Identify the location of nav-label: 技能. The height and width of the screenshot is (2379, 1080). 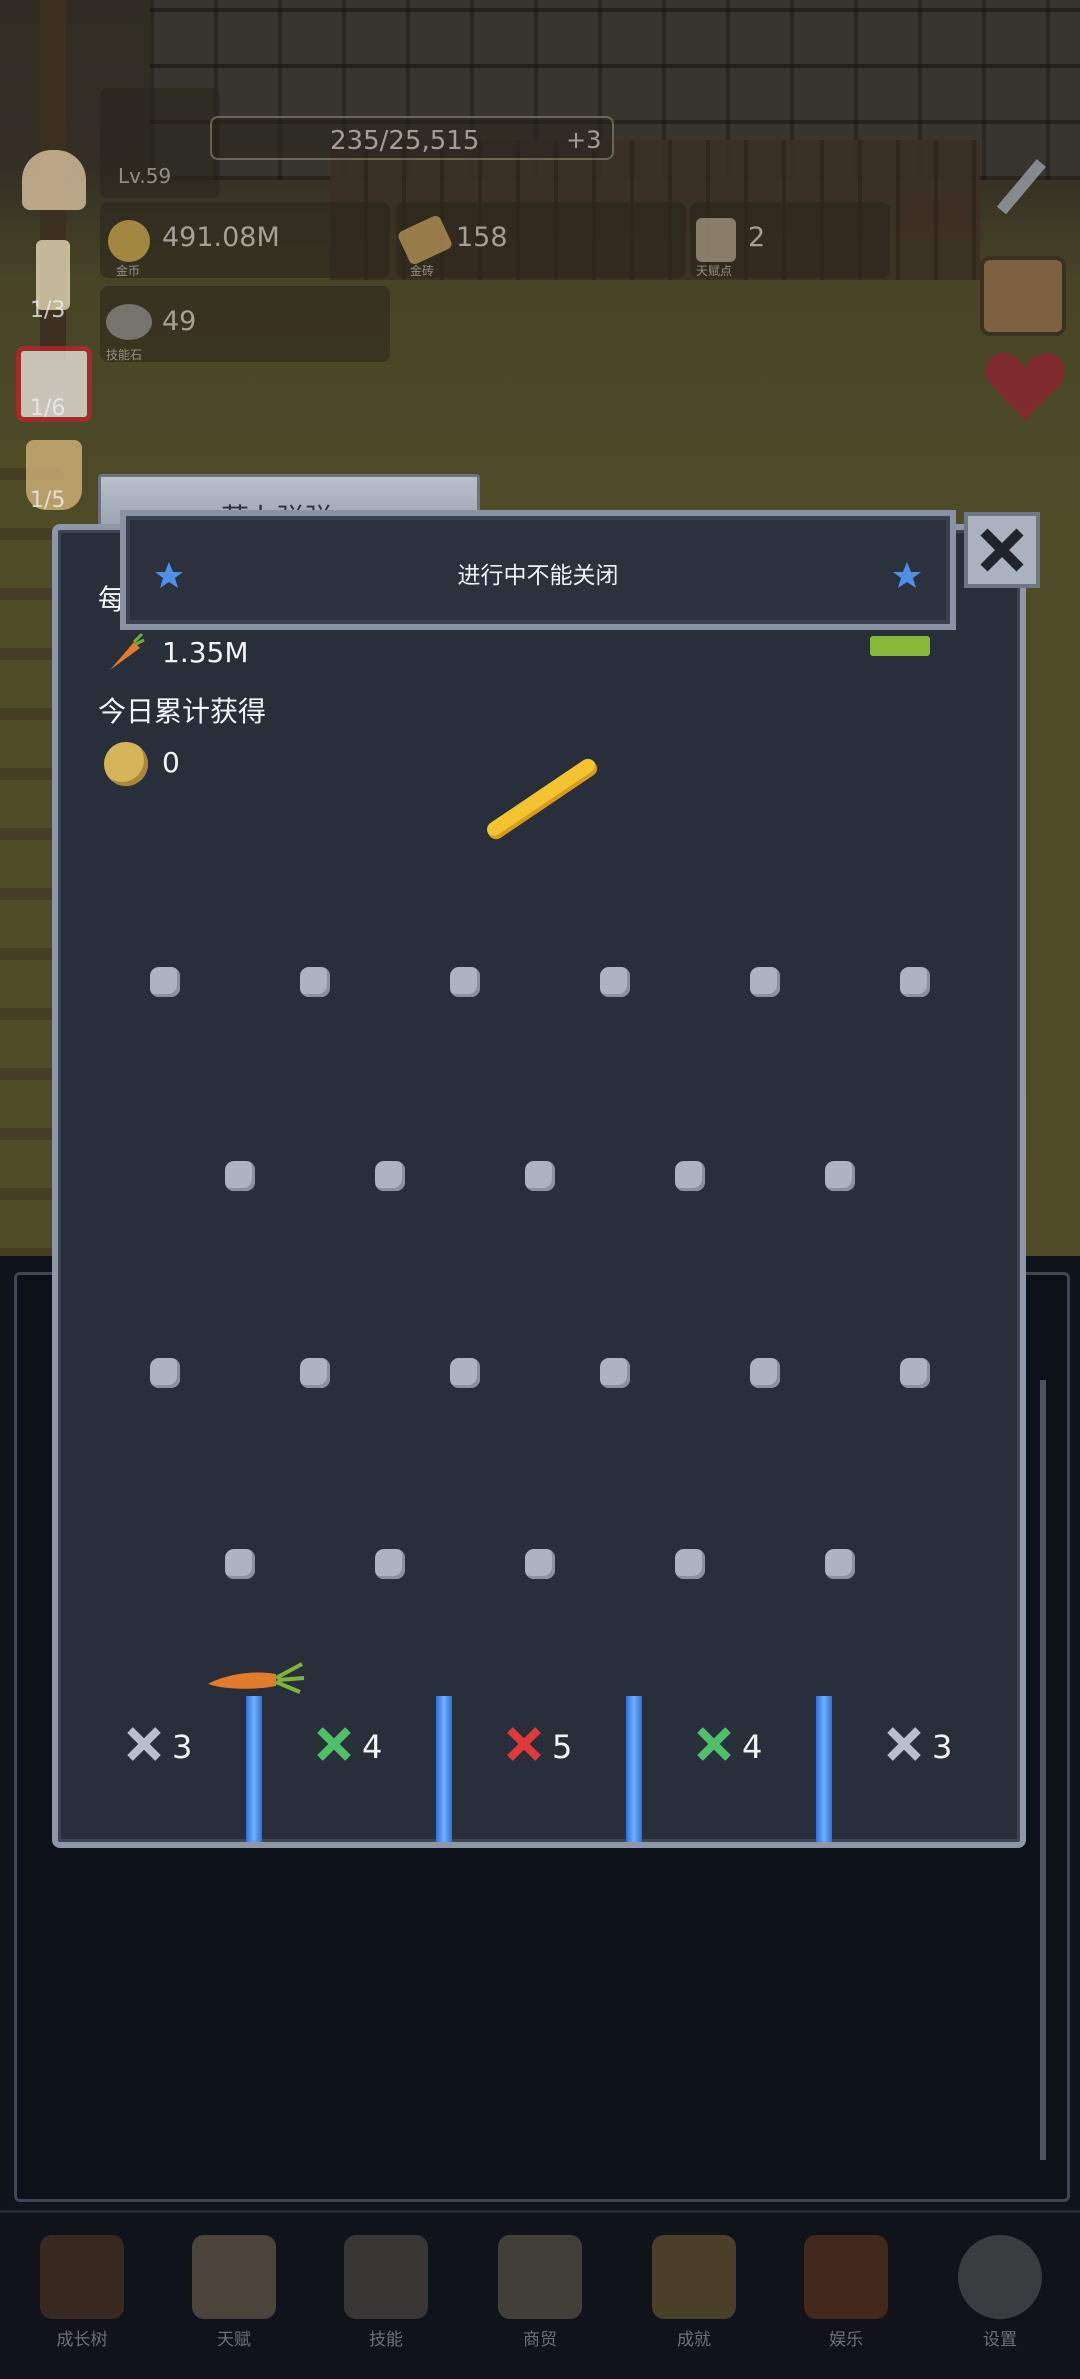
(386, 2340).